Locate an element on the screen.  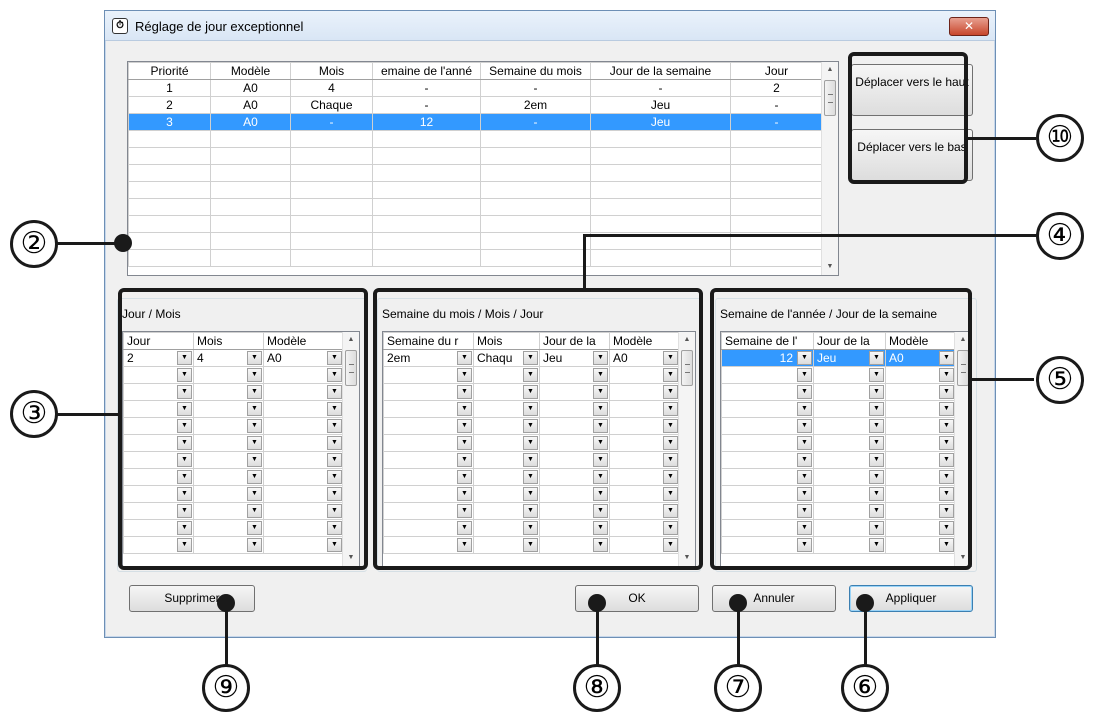
title-bar: ⏱ Réglage de jour exceptionnel ✕ is located at coordinates (550, 26).